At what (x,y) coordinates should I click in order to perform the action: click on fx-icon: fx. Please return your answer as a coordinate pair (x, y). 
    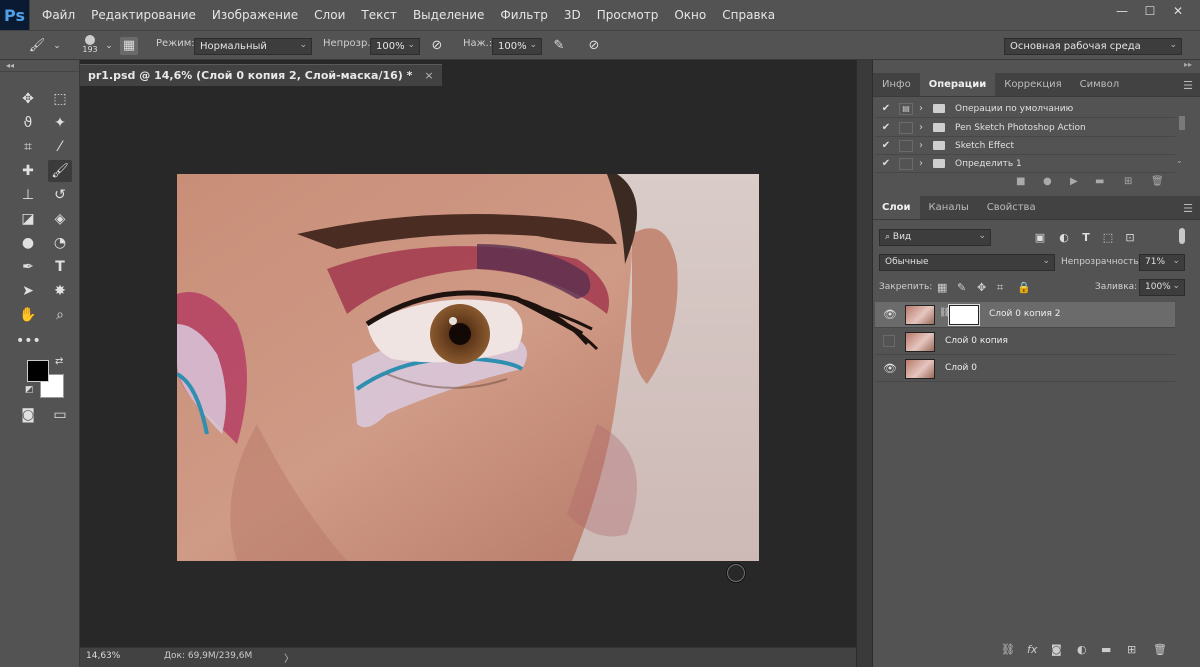
    Looking at the image, I should click on (1032, 649).